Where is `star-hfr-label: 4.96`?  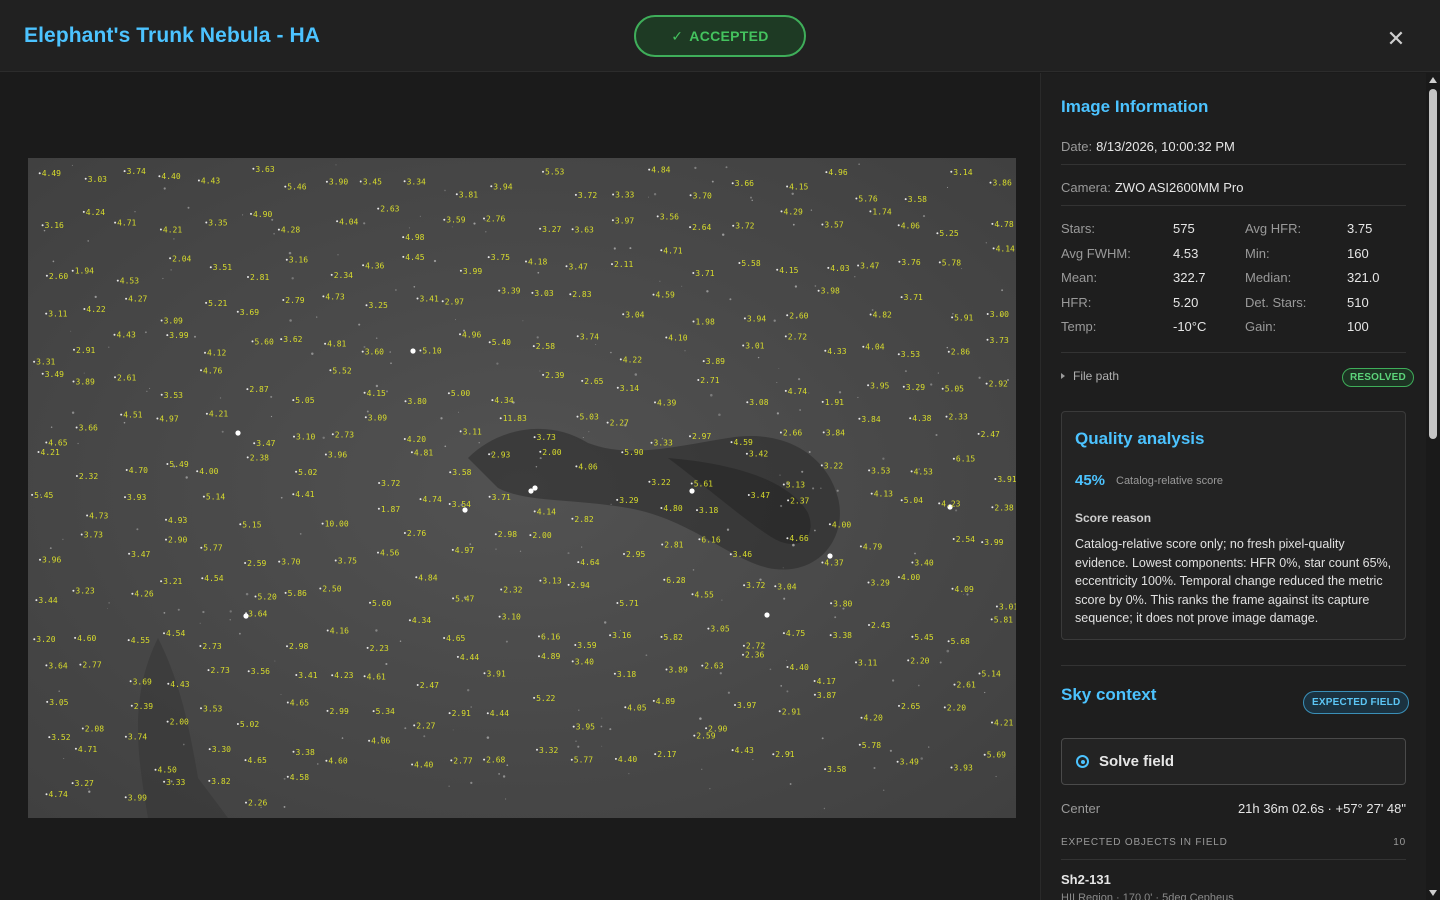
star-hfr-label: 4.96 is located at coordinates (837, 172).